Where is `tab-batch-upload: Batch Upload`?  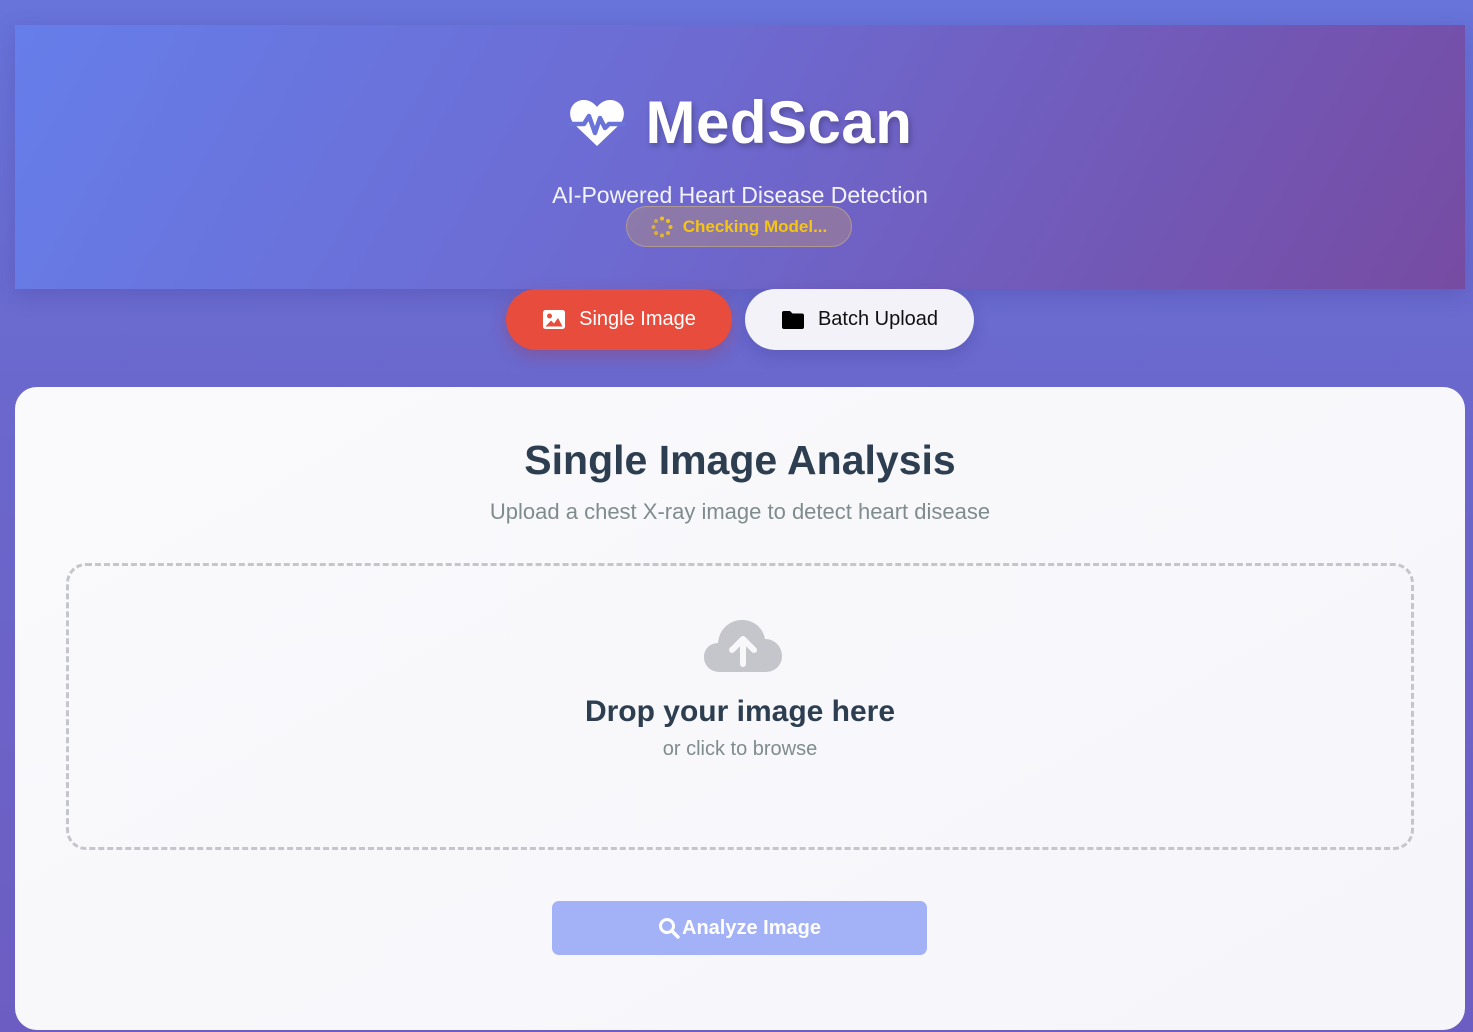
tab-batch-upload: Batch Upload is located at coordinates (859, 319).